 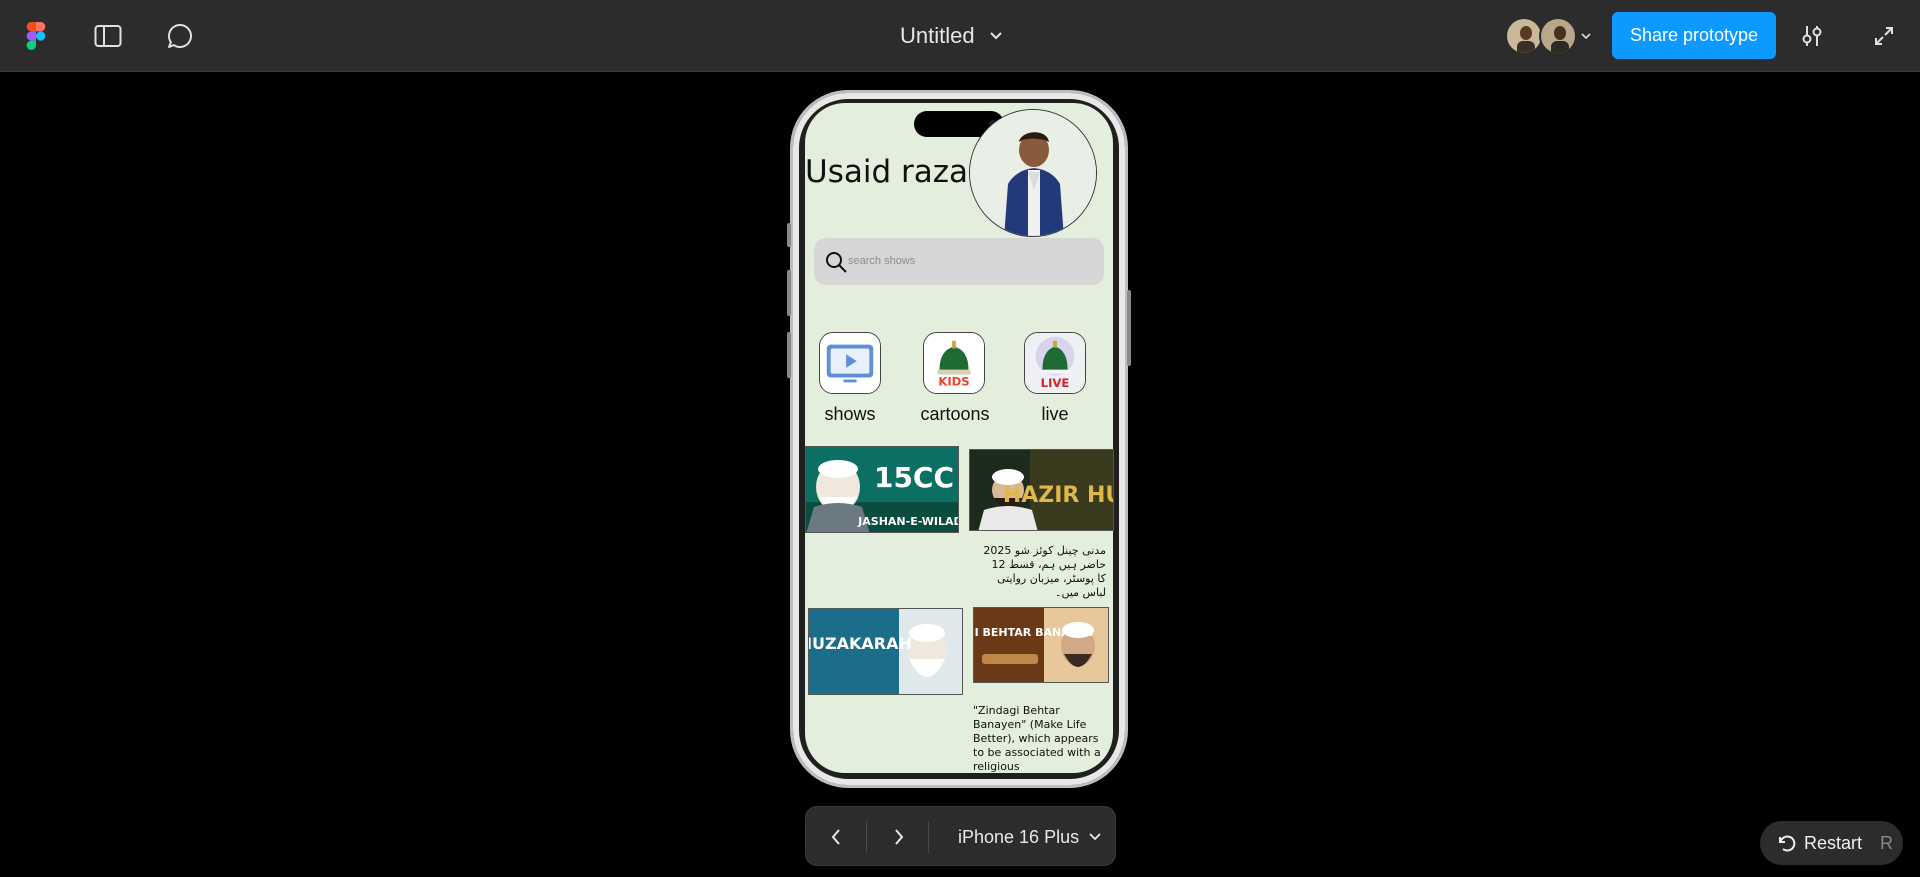 What do you see at coordinates (1055, 383) in the screenshot?
I see `live-logo-text: LIVE` at bounding box center [1055, 383].